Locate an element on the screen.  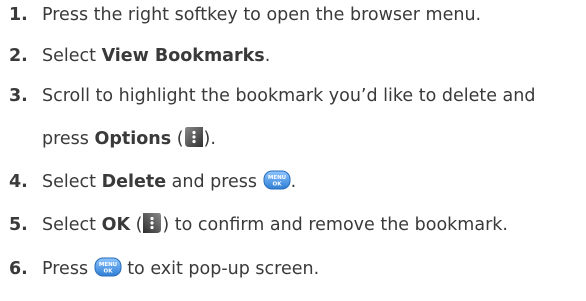
menu-item-options: Options is located at coordinates (133, 139).